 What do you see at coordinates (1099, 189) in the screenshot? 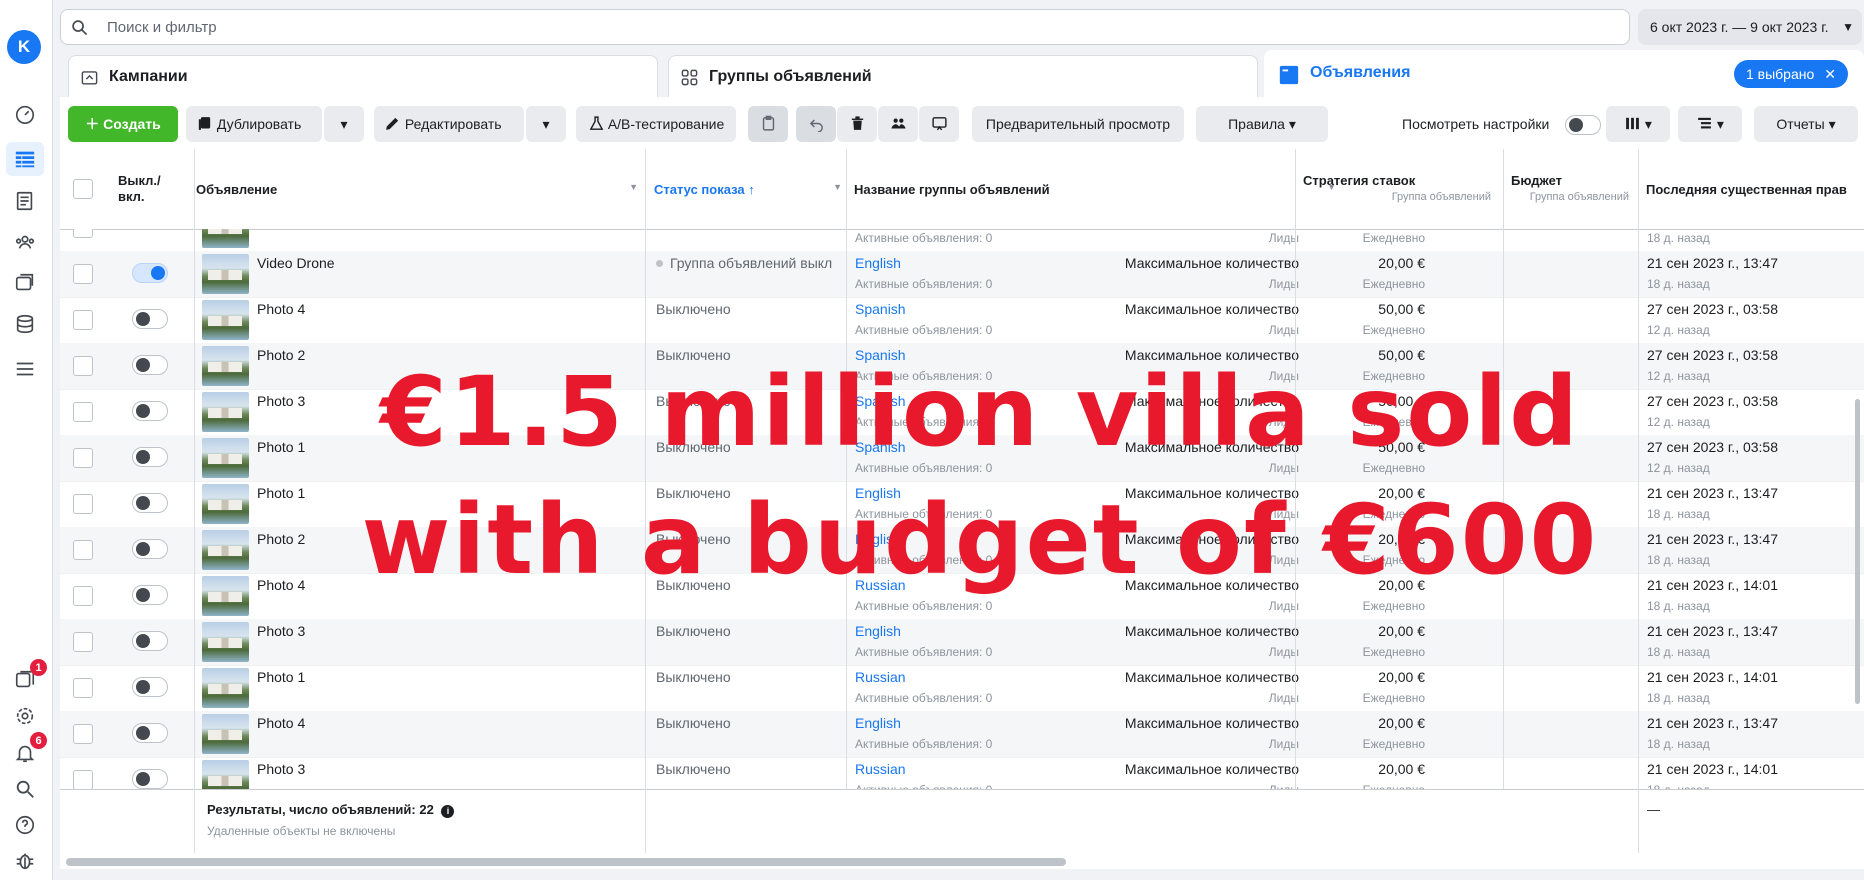
I see `header-adset-name: Название группы объявлений ▼` at bounding box center [1099, 189].